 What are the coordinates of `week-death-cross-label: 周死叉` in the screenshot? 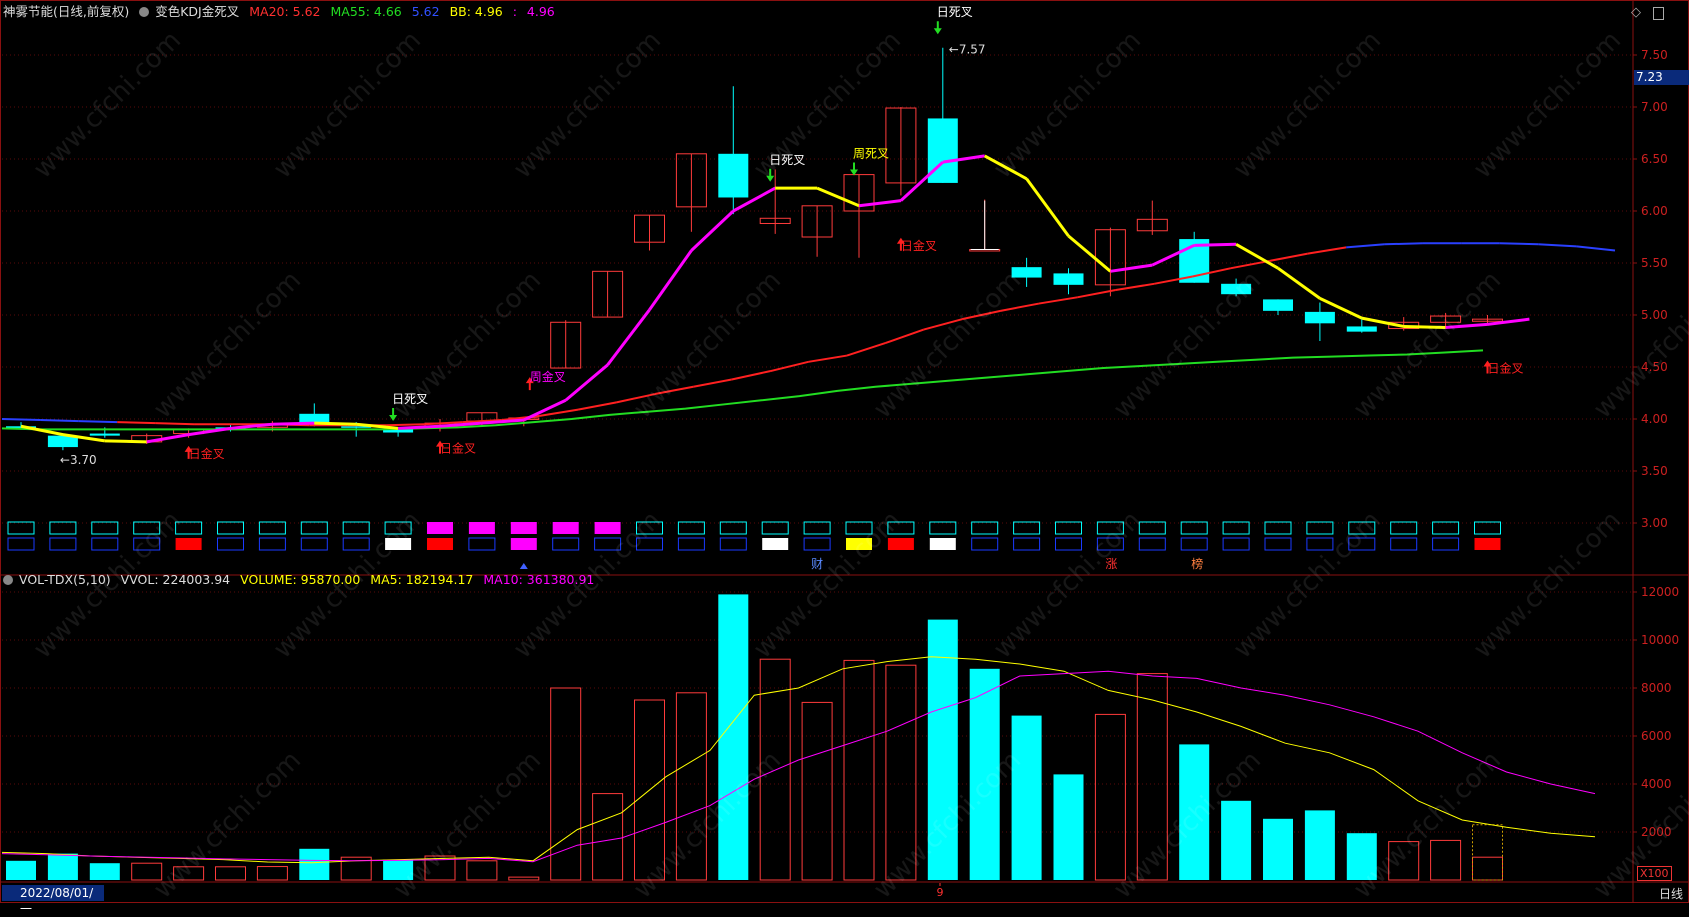 It's located at (871, 153).